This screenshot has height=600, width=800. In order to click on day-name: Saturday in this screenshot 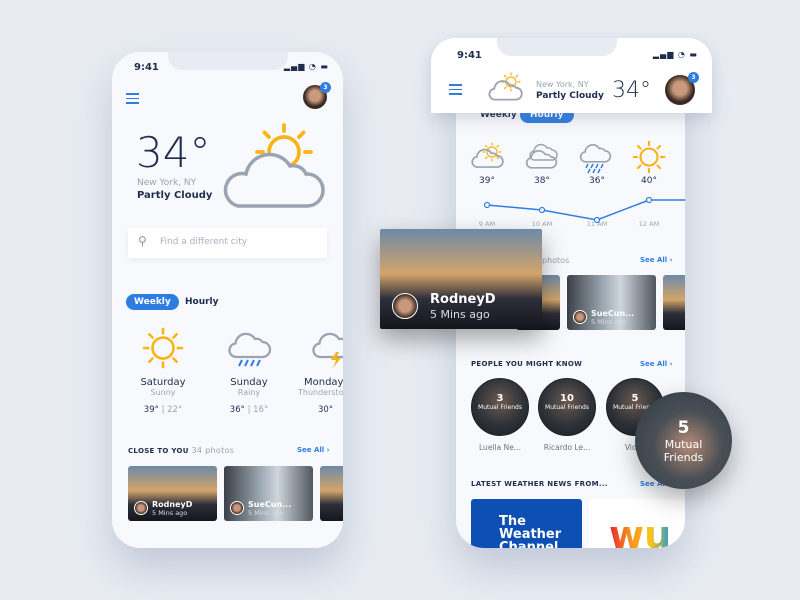, I will do `click(163, 382)`.